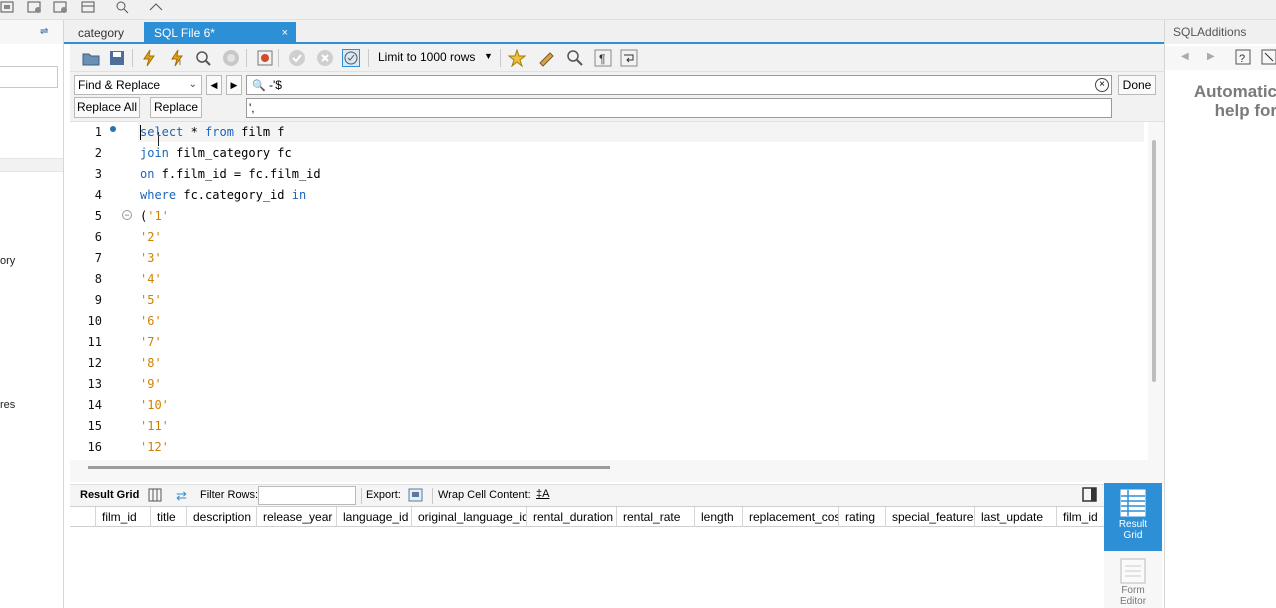 Image resolution: width=1276 pixels, height=608 pixels. I want to click on code-line: where fc.category_id in, so click(223, 195).